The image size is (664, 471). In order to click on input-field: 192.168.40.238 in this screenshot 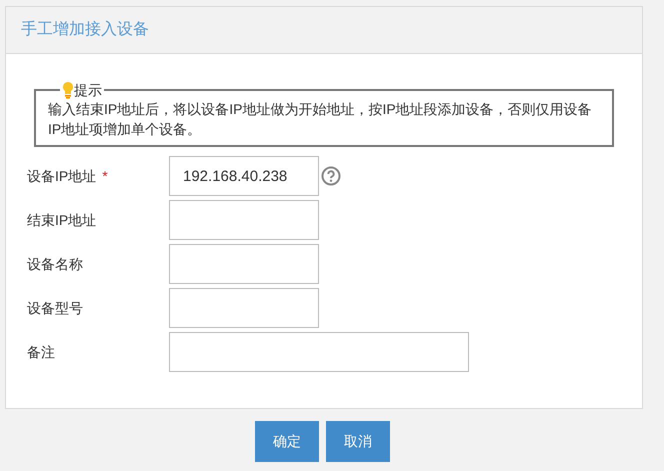, I will do `click(244, 176)`.